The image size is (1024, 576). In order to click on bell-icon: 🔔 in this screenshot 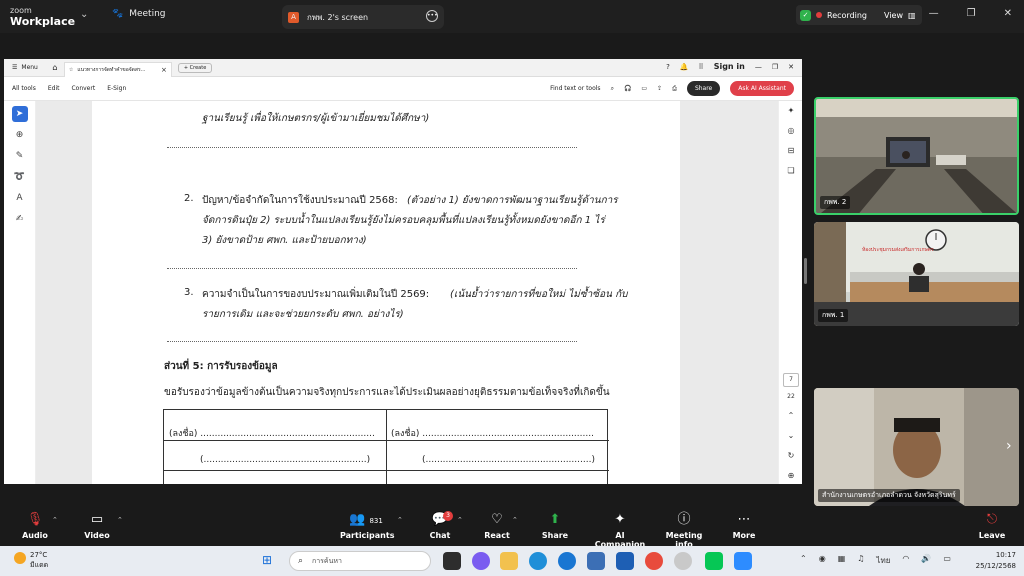, I will do `click(684, 67)`.